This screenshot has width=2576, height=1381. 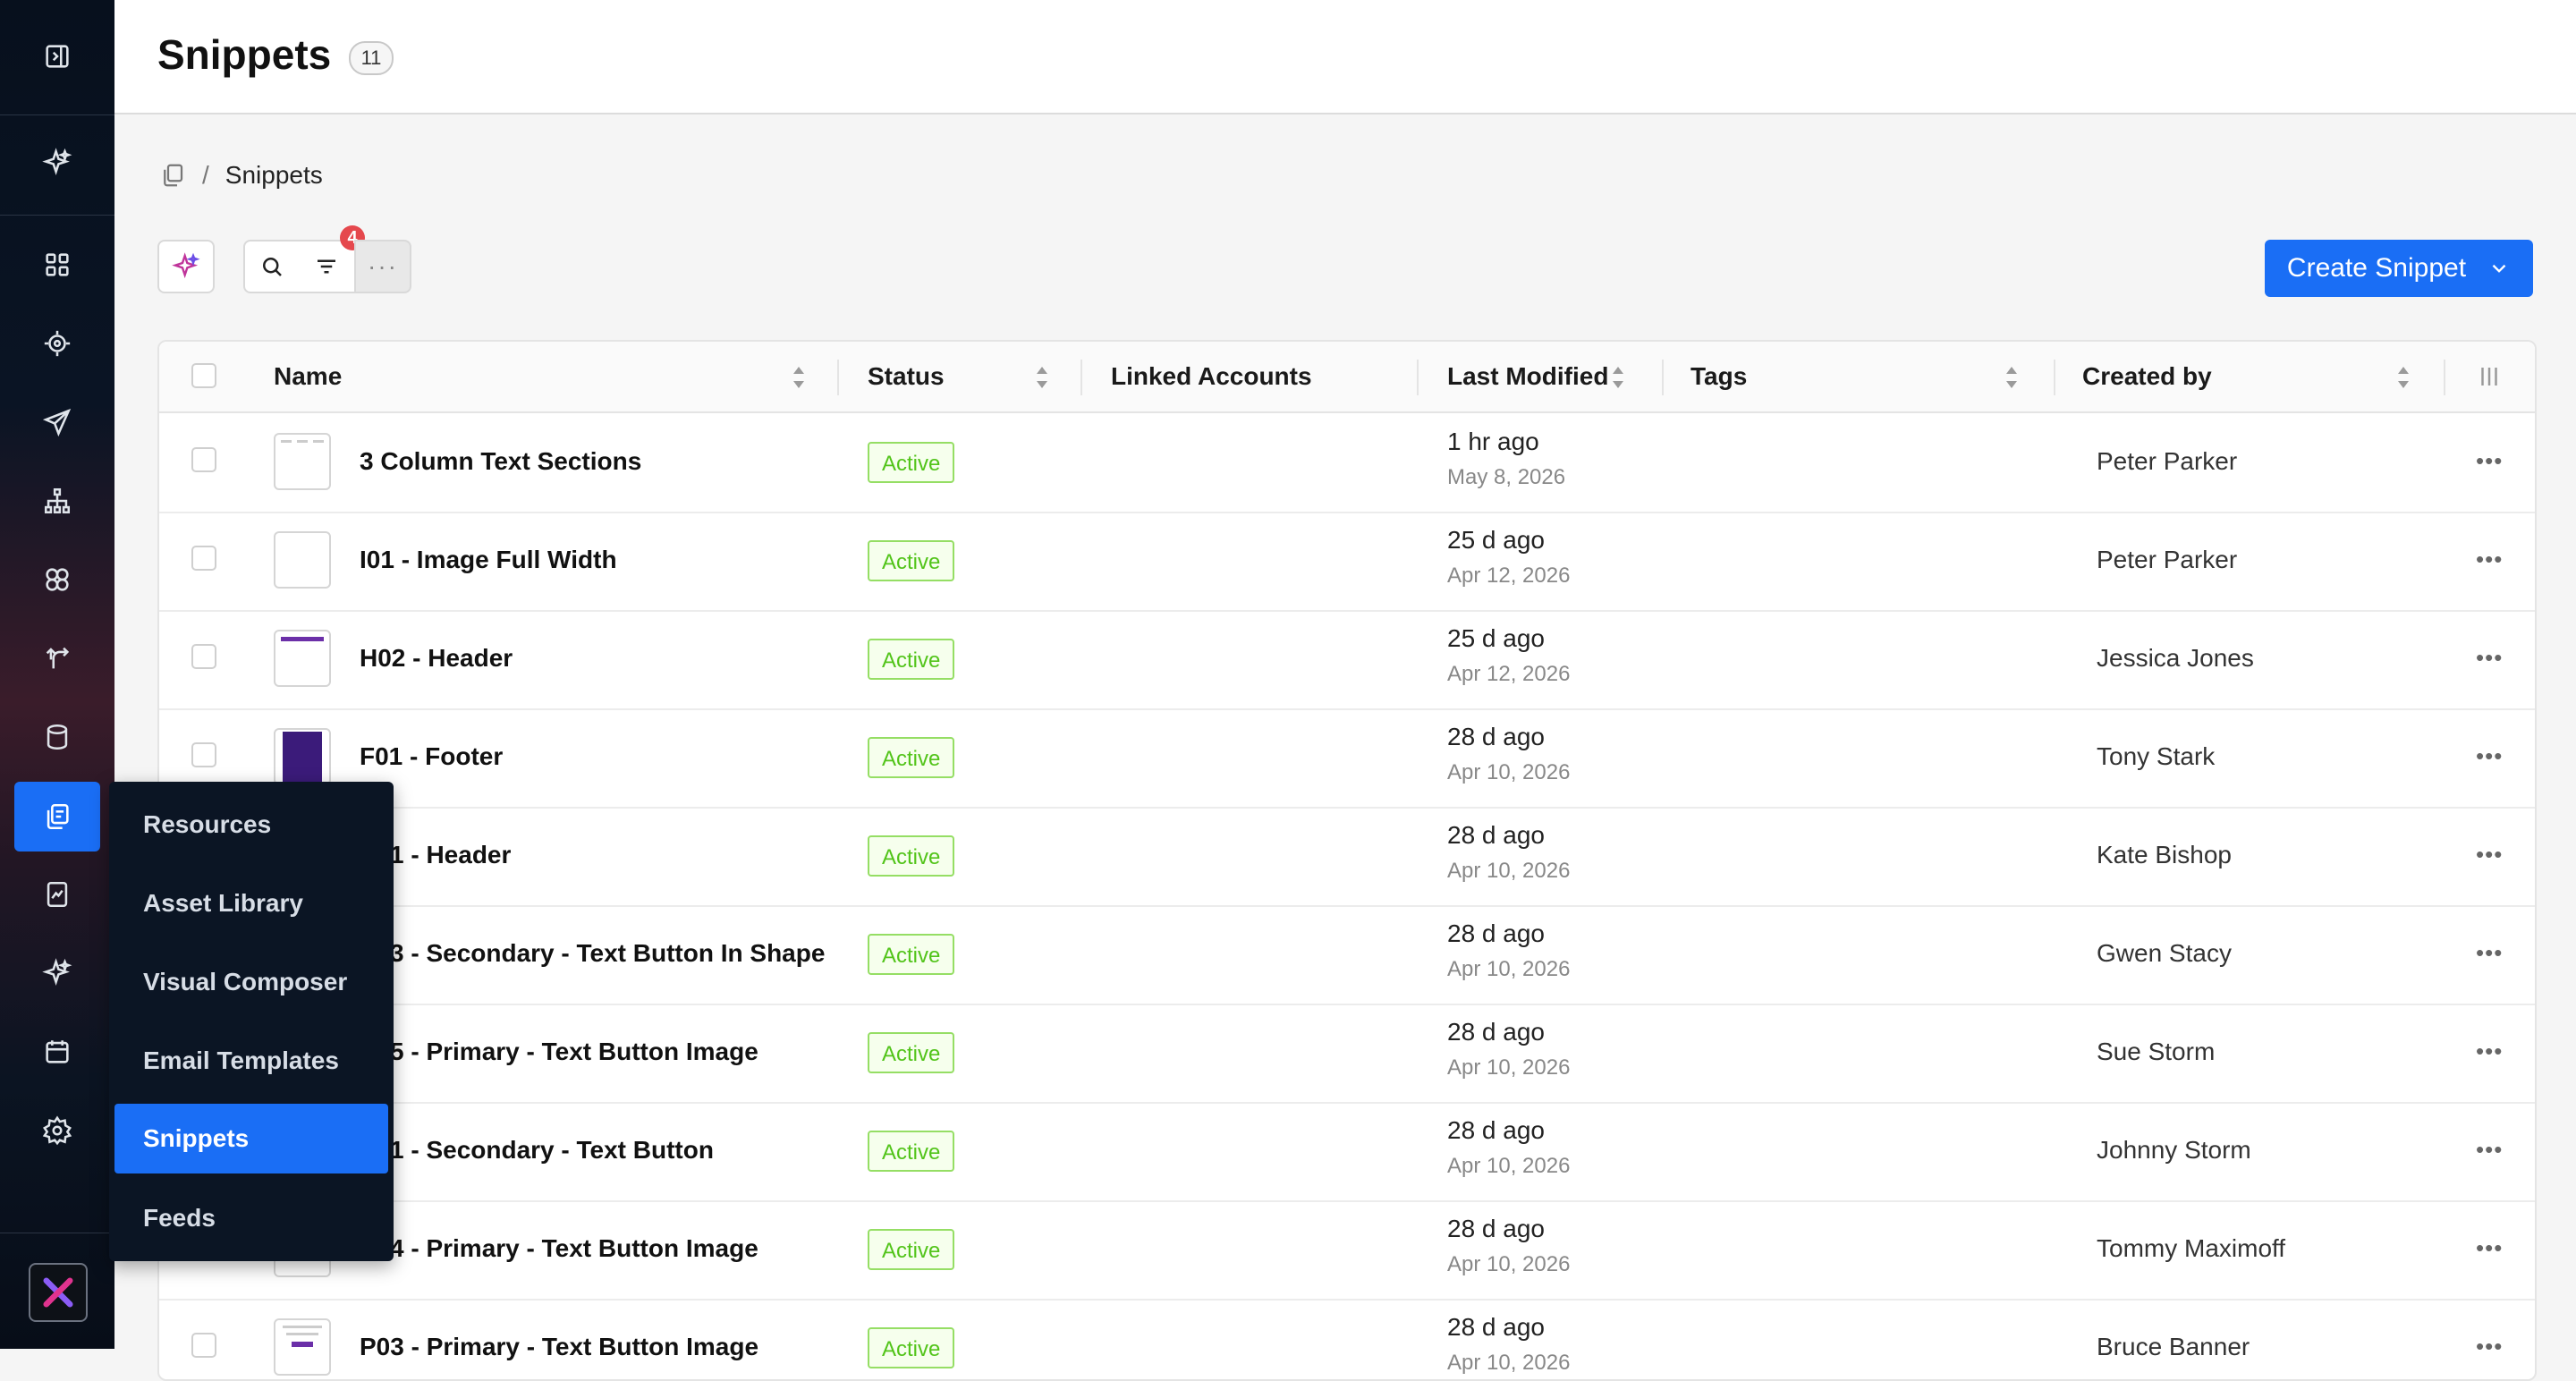 I want to click on ai-assist-button, so click(x=186, y=266).